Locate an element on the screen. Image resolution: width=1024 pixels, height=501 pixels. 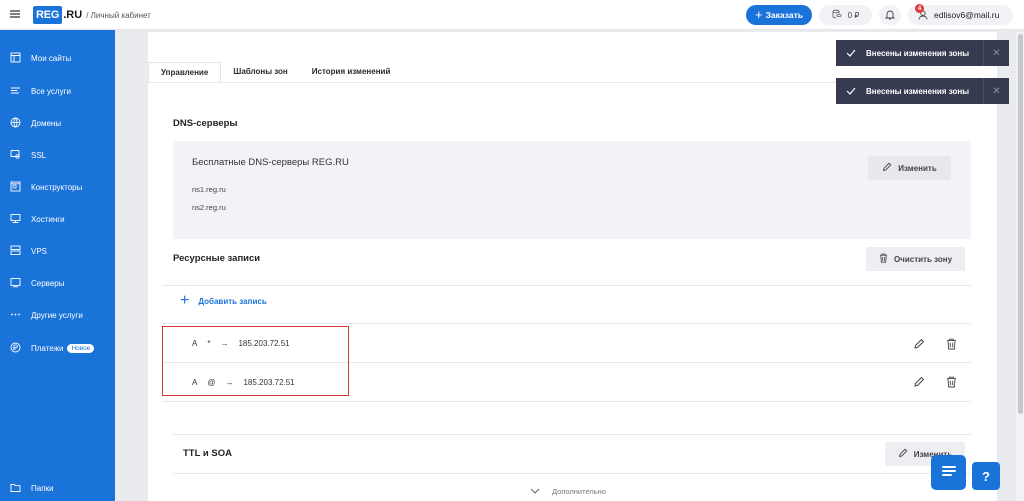
notification-badge: 4 is located at coordinates (919, 8).